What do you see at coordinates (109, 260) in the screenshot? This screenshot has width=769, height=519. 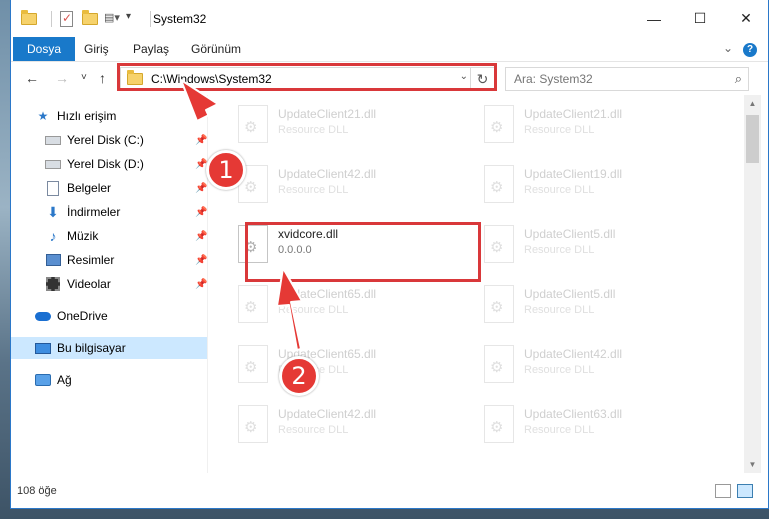 I see `sidebar-item-pictures: Resimler 📌` at bounding box center [109, 260].